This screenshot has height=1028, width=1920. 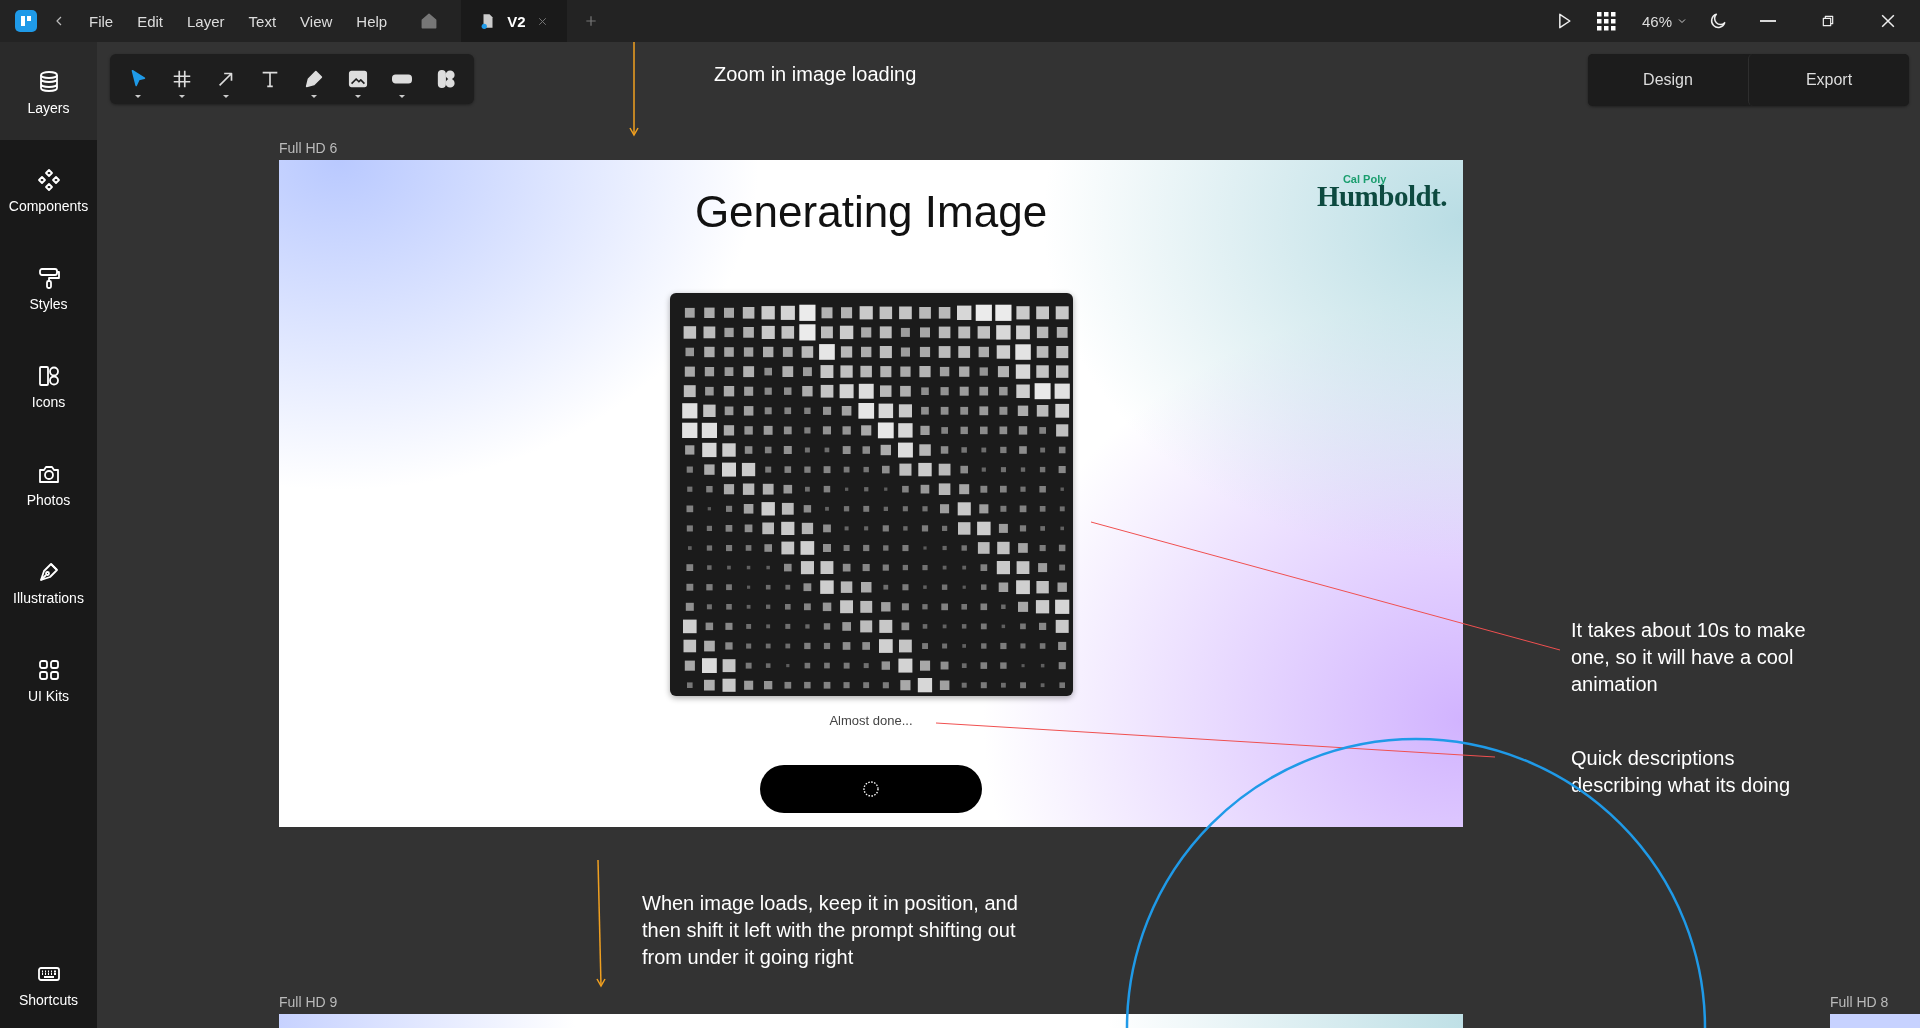 I want to click on sidebar-item: UI Kits, so click(x=48, y=679).